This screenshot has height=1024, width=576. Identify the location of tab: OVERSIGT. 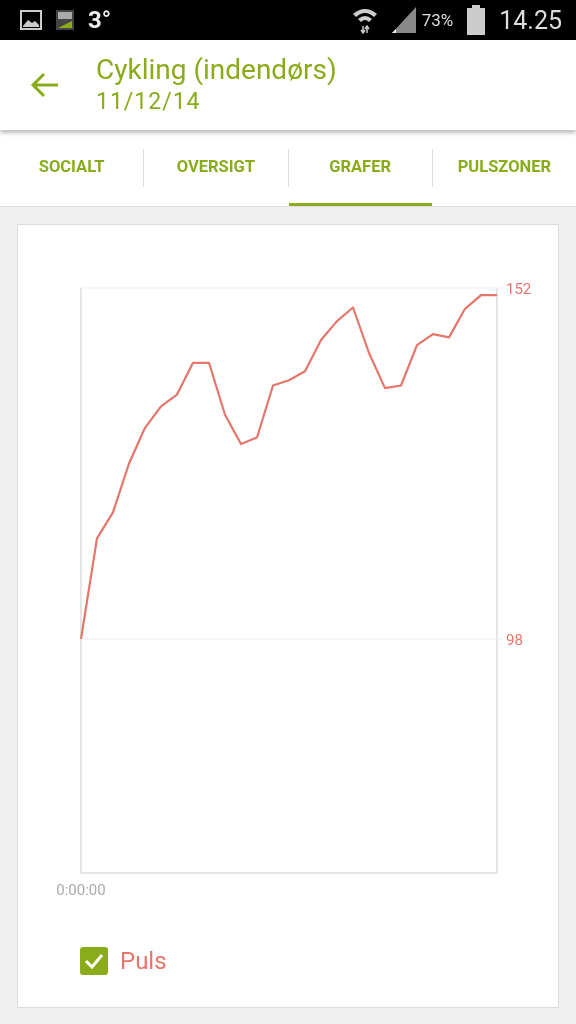
(216, 168).